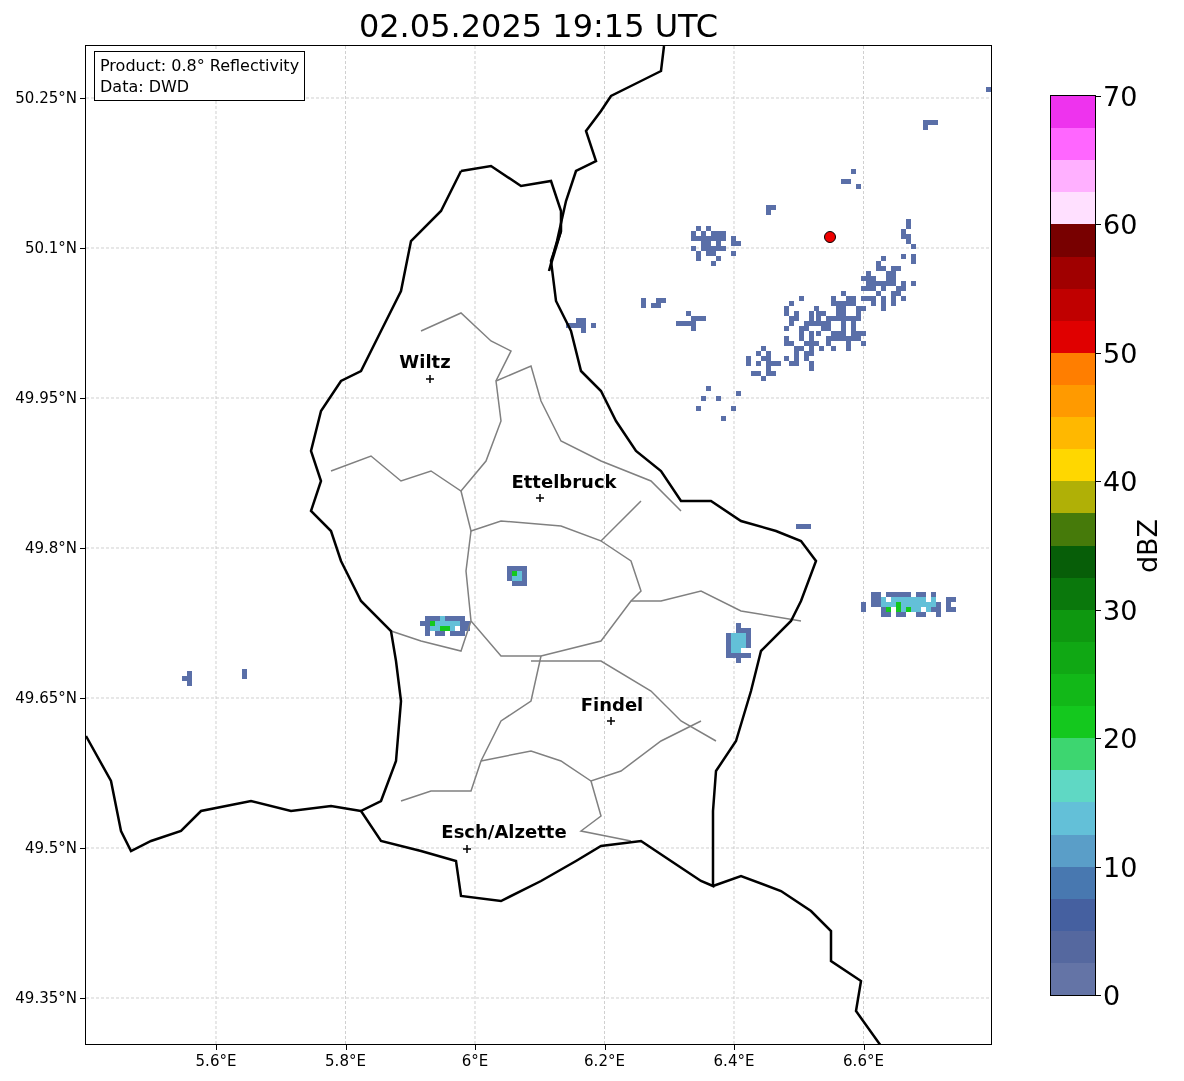  What do you see at coordinates (46, 98) in the screenshot?
I see `axis-label: 50.25°N` at bounding box center [46, 98].